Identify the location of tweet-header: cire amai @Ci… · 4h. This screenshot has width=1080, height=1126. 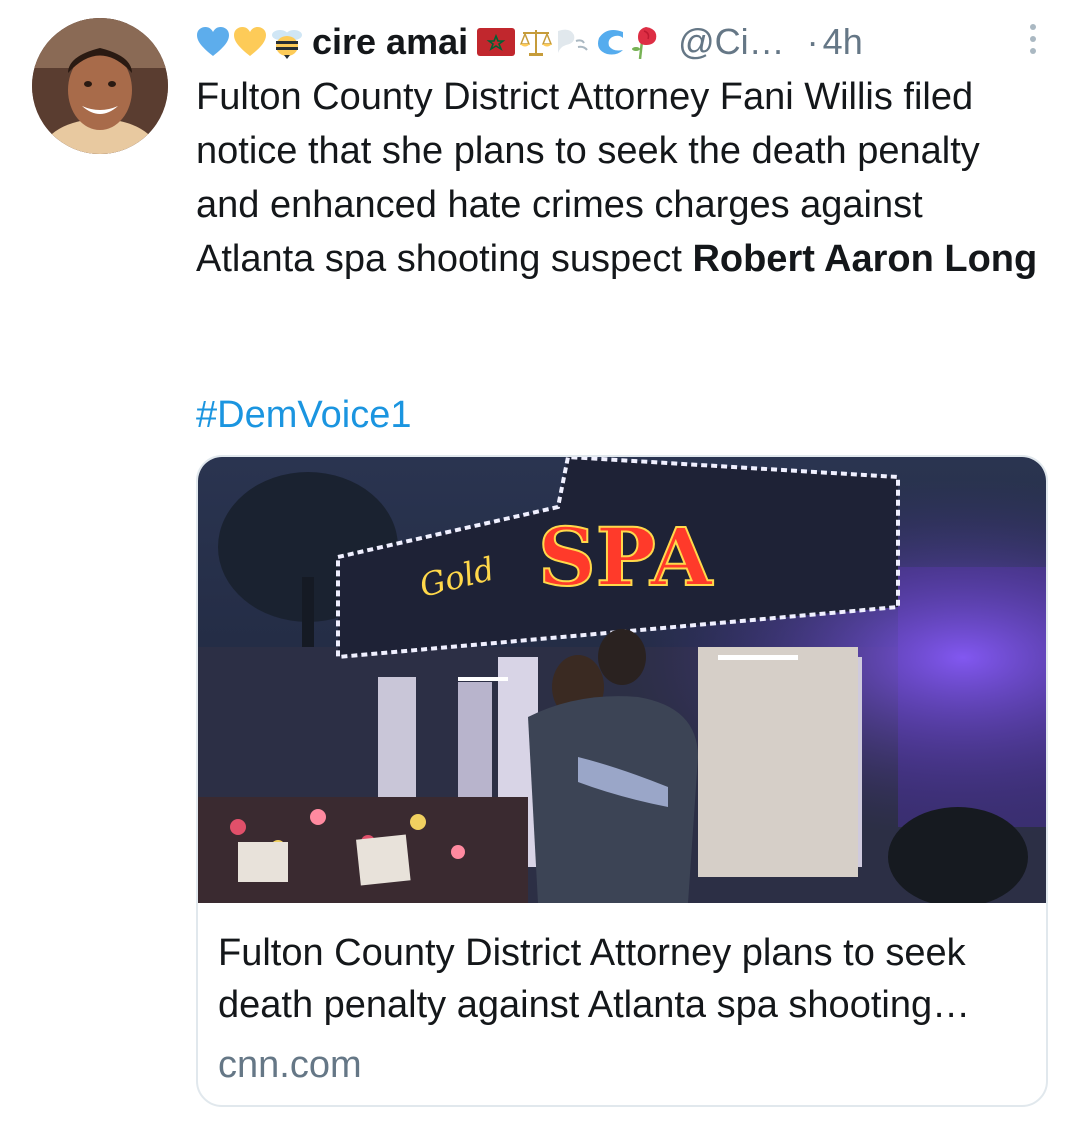
(618, 42).